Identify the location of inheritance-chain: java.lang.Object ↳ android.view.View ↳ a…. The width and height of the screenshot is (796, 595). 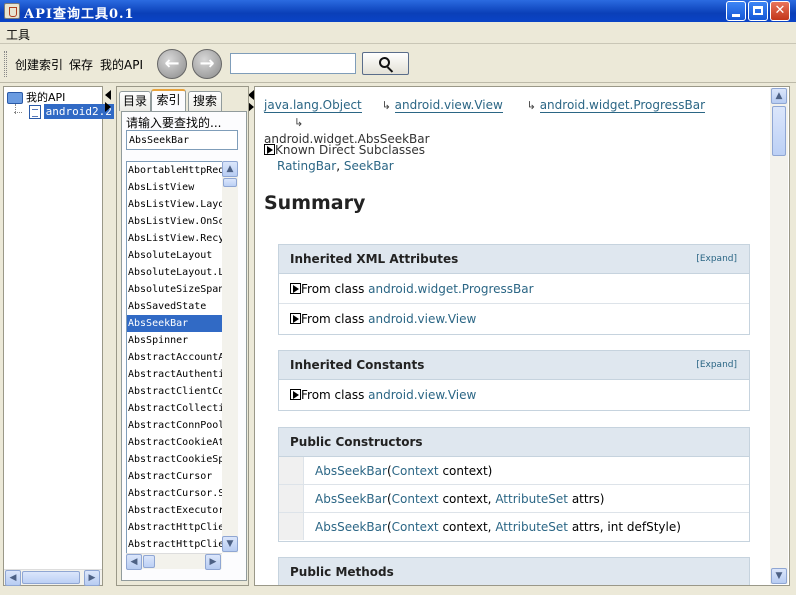
(485, 122).